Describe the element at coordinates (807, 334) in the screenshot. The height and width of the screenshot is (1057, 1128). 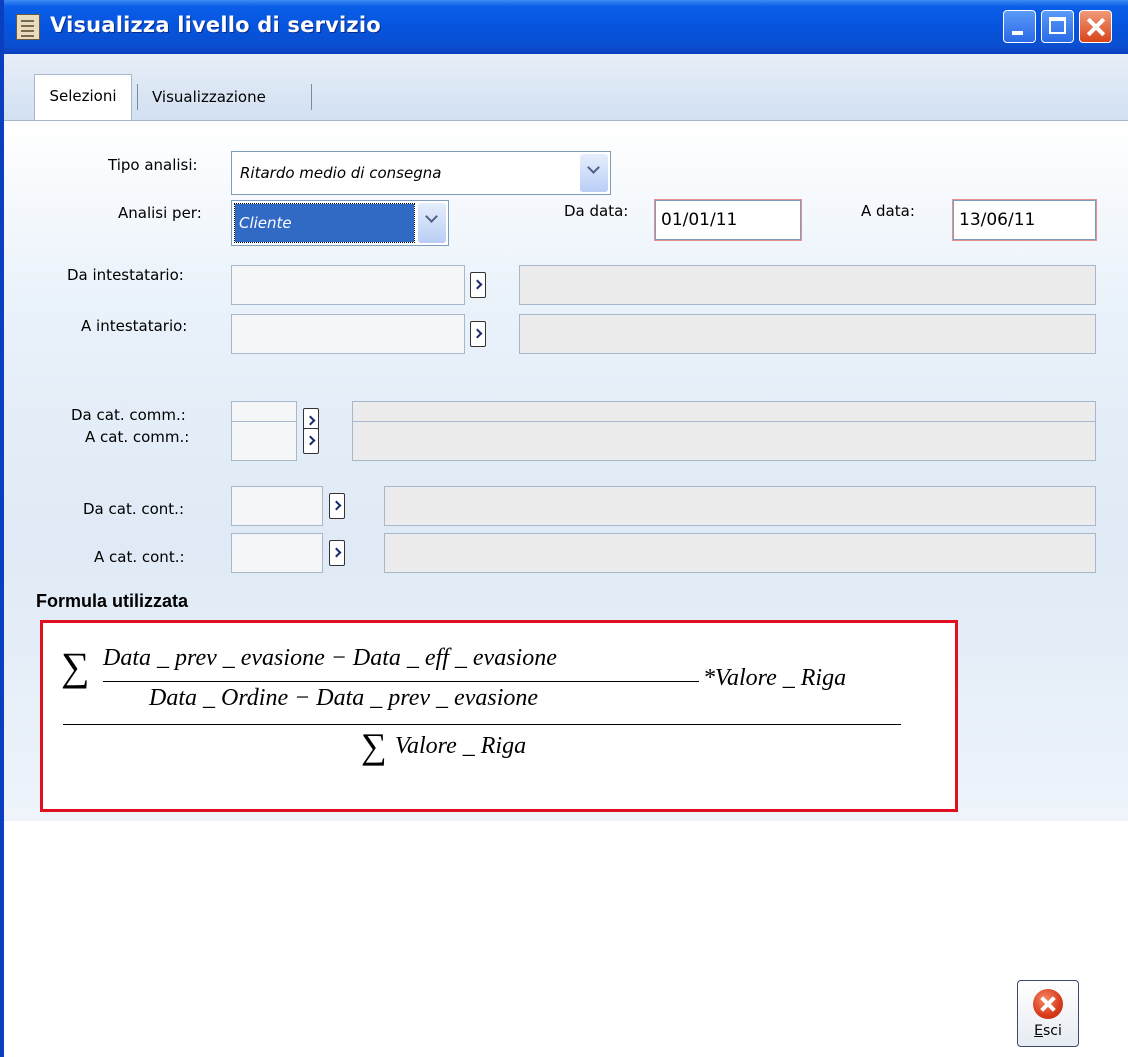
I see `a-intestatario-description` at that location.